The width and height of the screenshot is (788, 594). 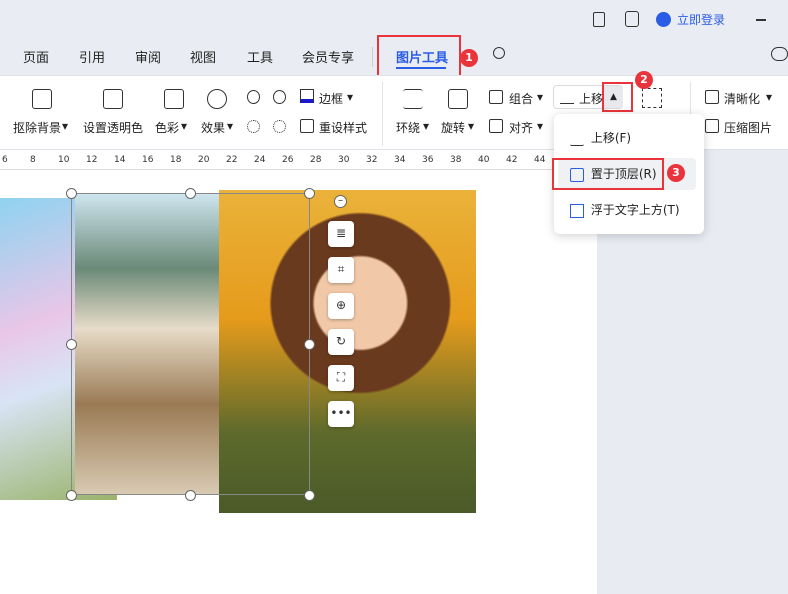 What do you see at coordinates (712, 126) in the screenshot?
I see `compress-icon` at bounding box center [712, 126].